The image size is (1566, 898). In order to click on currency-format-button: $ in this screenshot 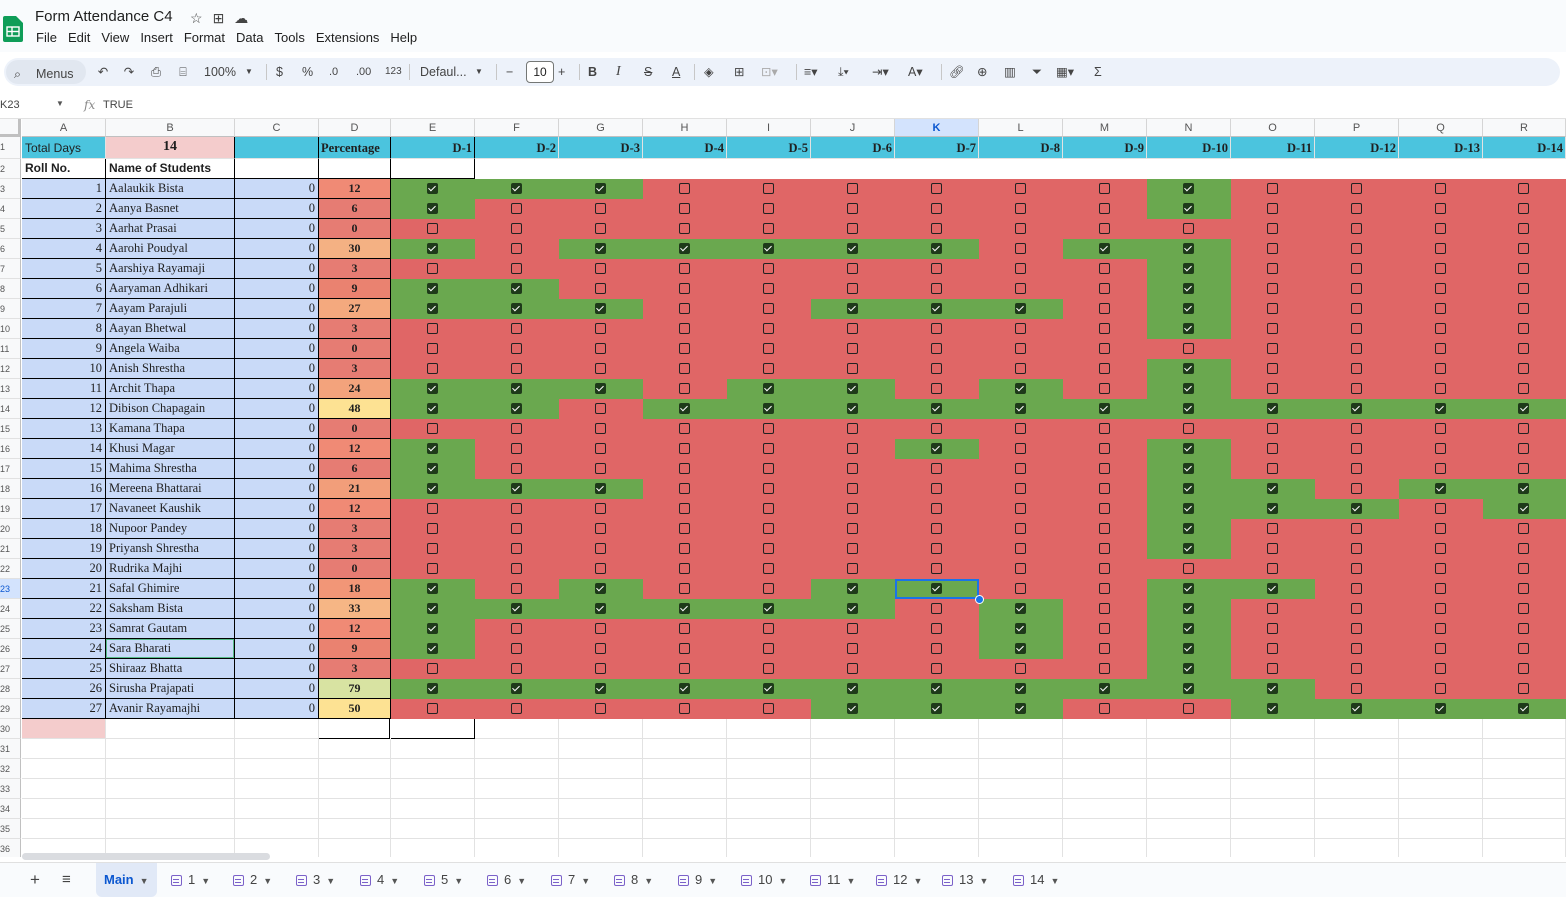, I will do `click(279, 72)`.